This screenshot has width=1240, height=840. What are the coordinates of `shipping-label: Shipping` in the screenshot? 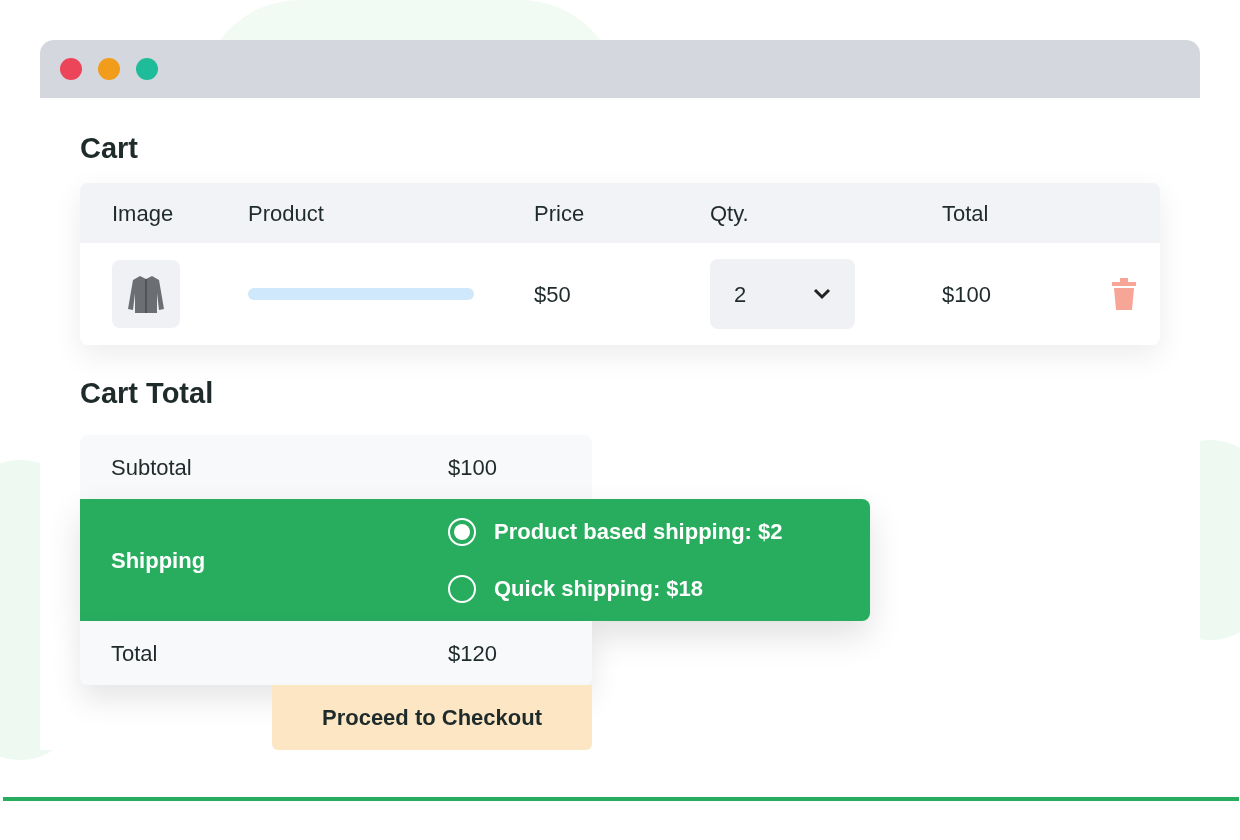 It's located at (159, 560).